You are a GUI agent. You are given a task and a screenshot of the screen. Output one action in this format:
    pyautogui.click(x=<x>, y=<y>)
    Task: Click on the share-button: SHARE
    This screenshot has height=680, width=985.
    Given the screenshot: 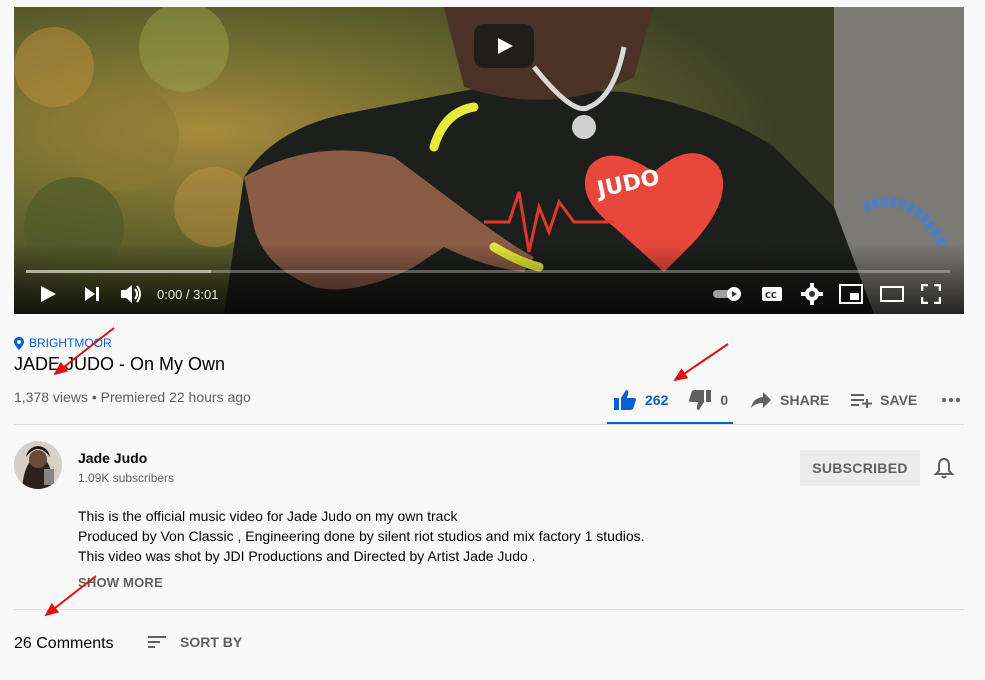 What is the action you would take?
    pyautogui.click(x=789, y=400)
    